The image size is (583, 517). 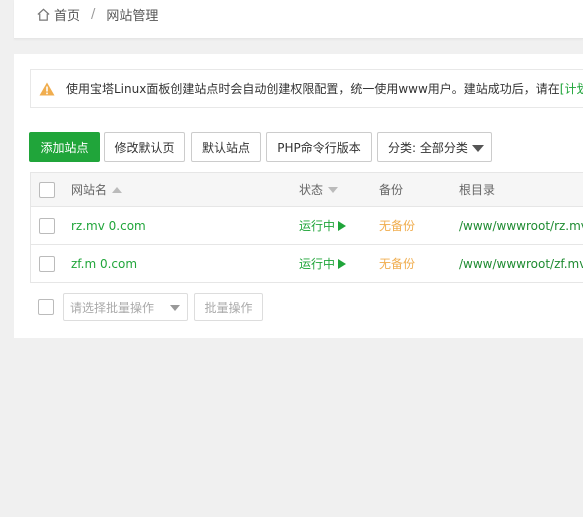 I want to click on sort-up-icon, so click(x=117, y=189).